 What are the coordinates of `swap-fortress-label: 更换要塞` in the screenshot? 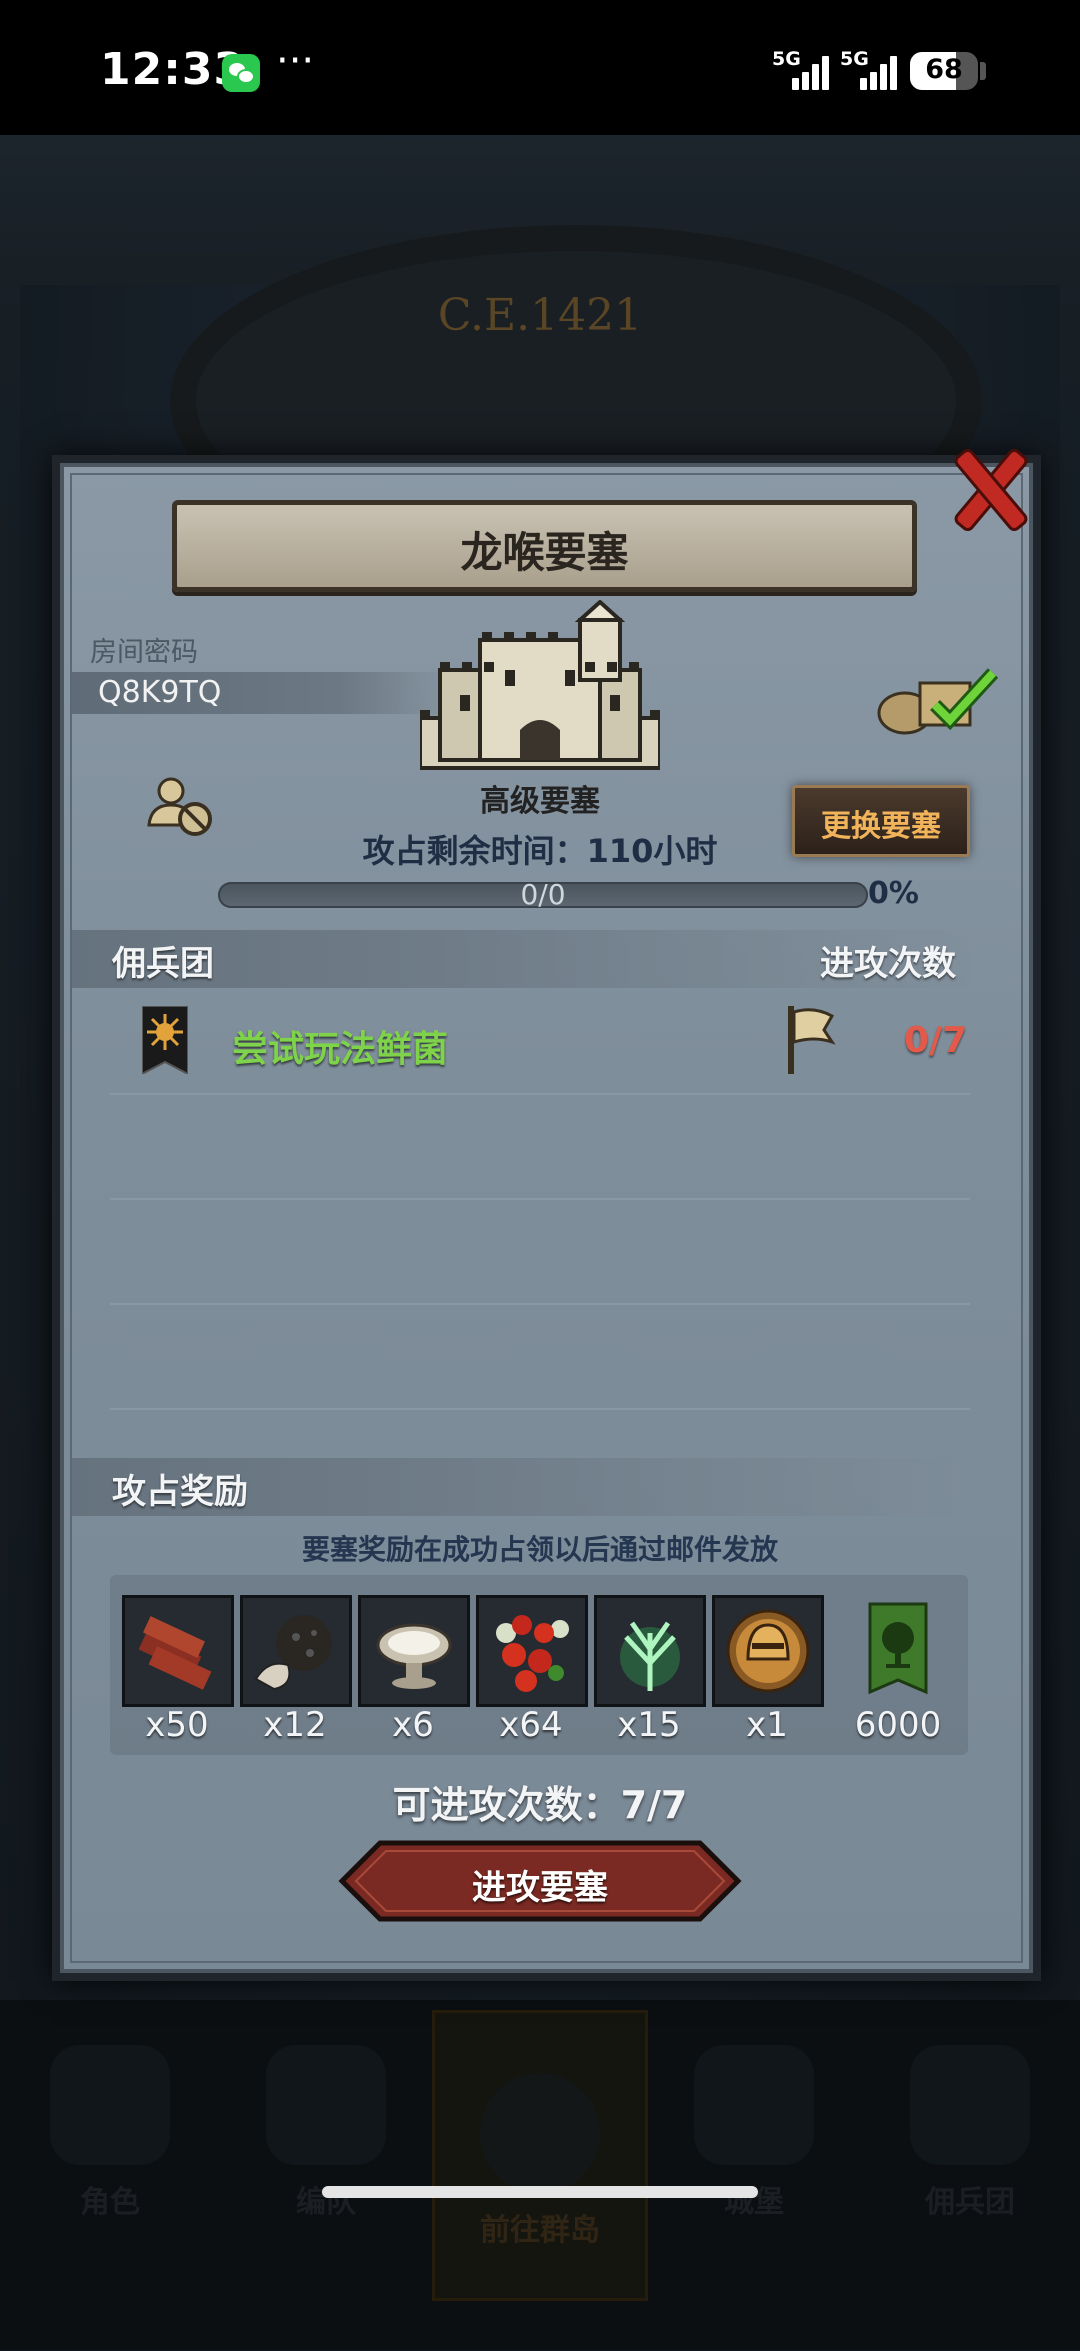 It's located at (881, 826).